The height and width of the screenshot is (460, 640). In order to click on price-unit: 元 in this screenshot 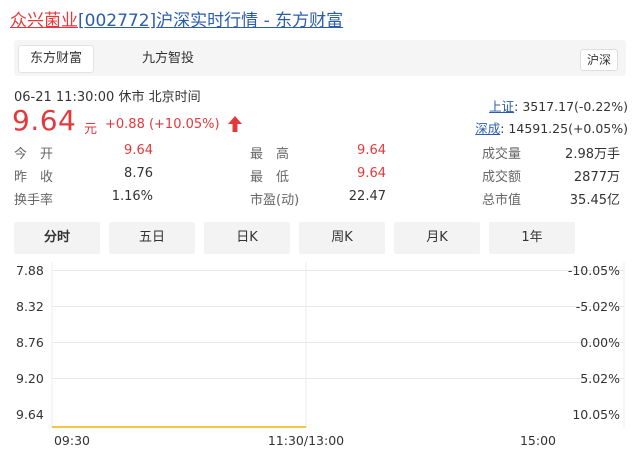, I will do `click(91, 129)`.